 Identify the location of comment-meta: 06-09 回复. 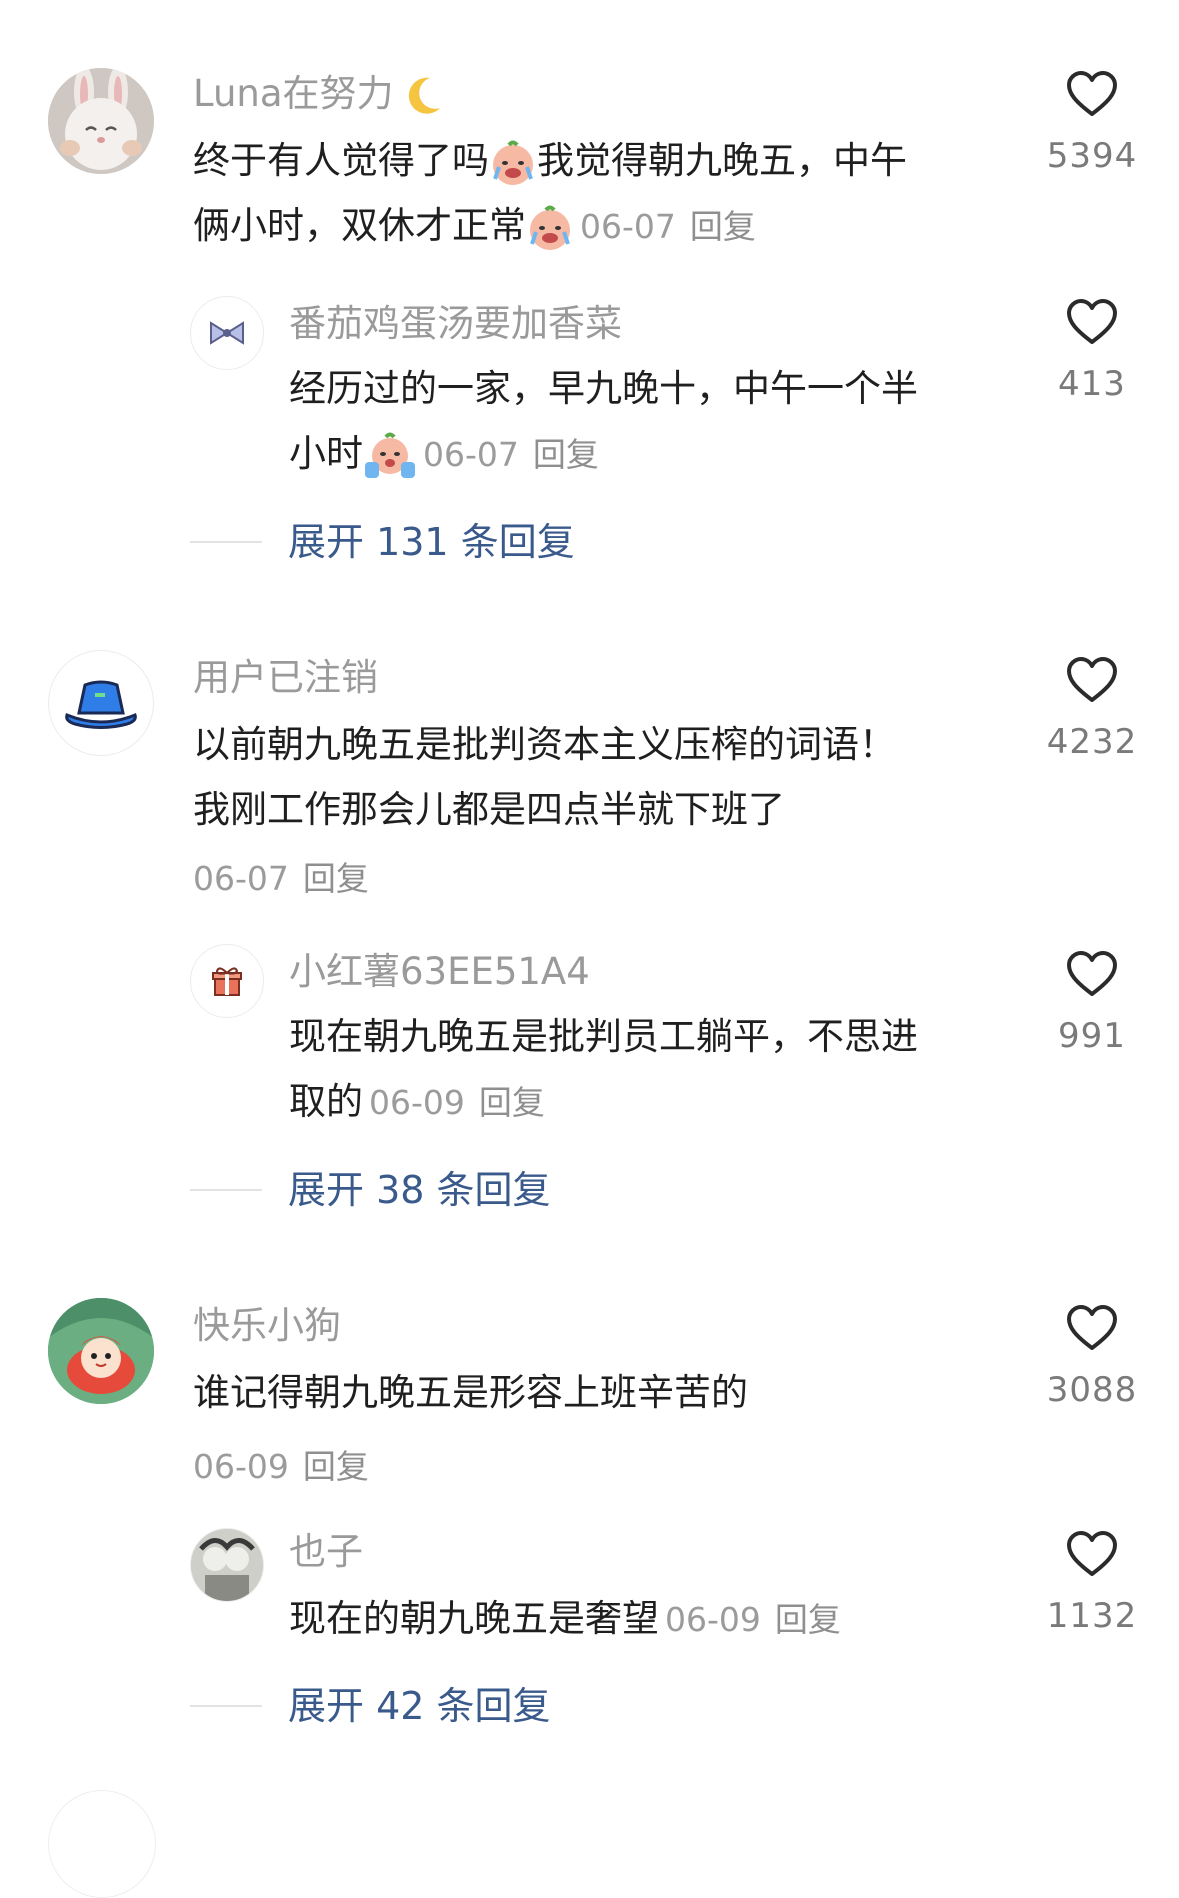
(281, 1464).